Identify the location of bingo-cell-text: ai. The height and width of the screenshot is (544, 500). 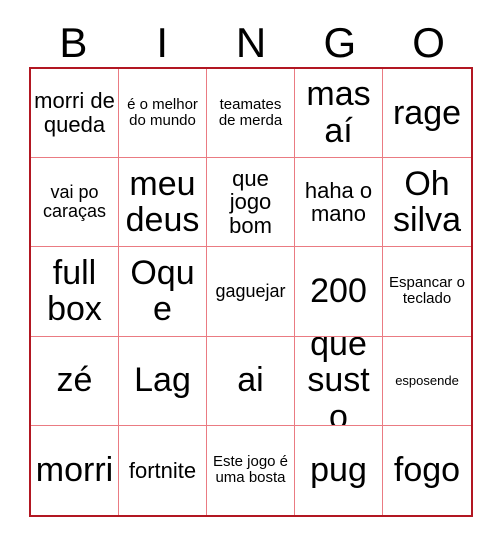
(250, 380).